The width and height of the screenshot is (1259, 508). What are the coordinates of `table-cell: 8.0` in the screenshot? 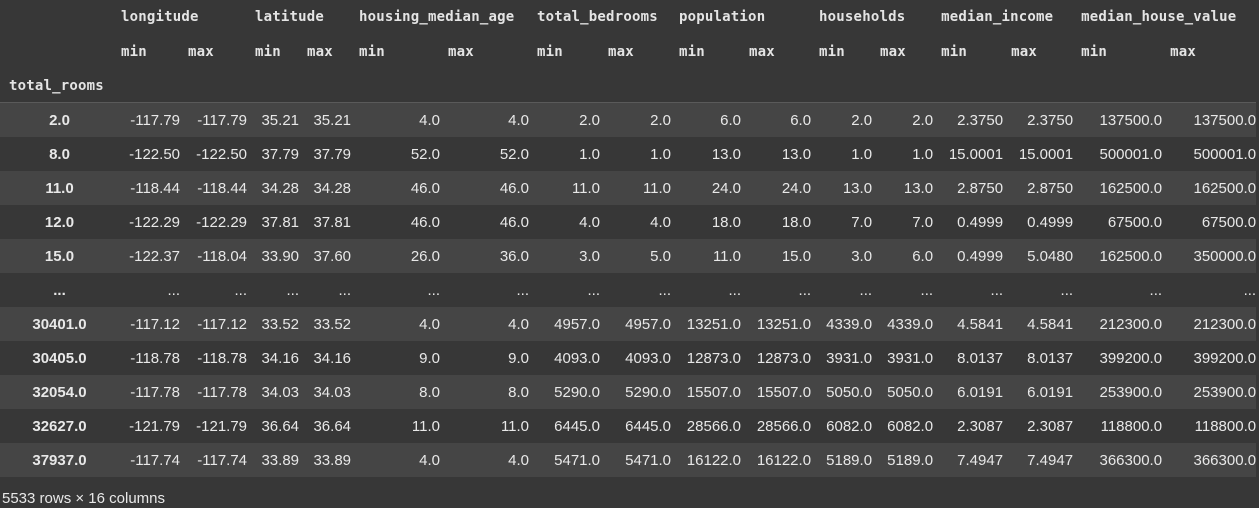 It's located at (519, 392).